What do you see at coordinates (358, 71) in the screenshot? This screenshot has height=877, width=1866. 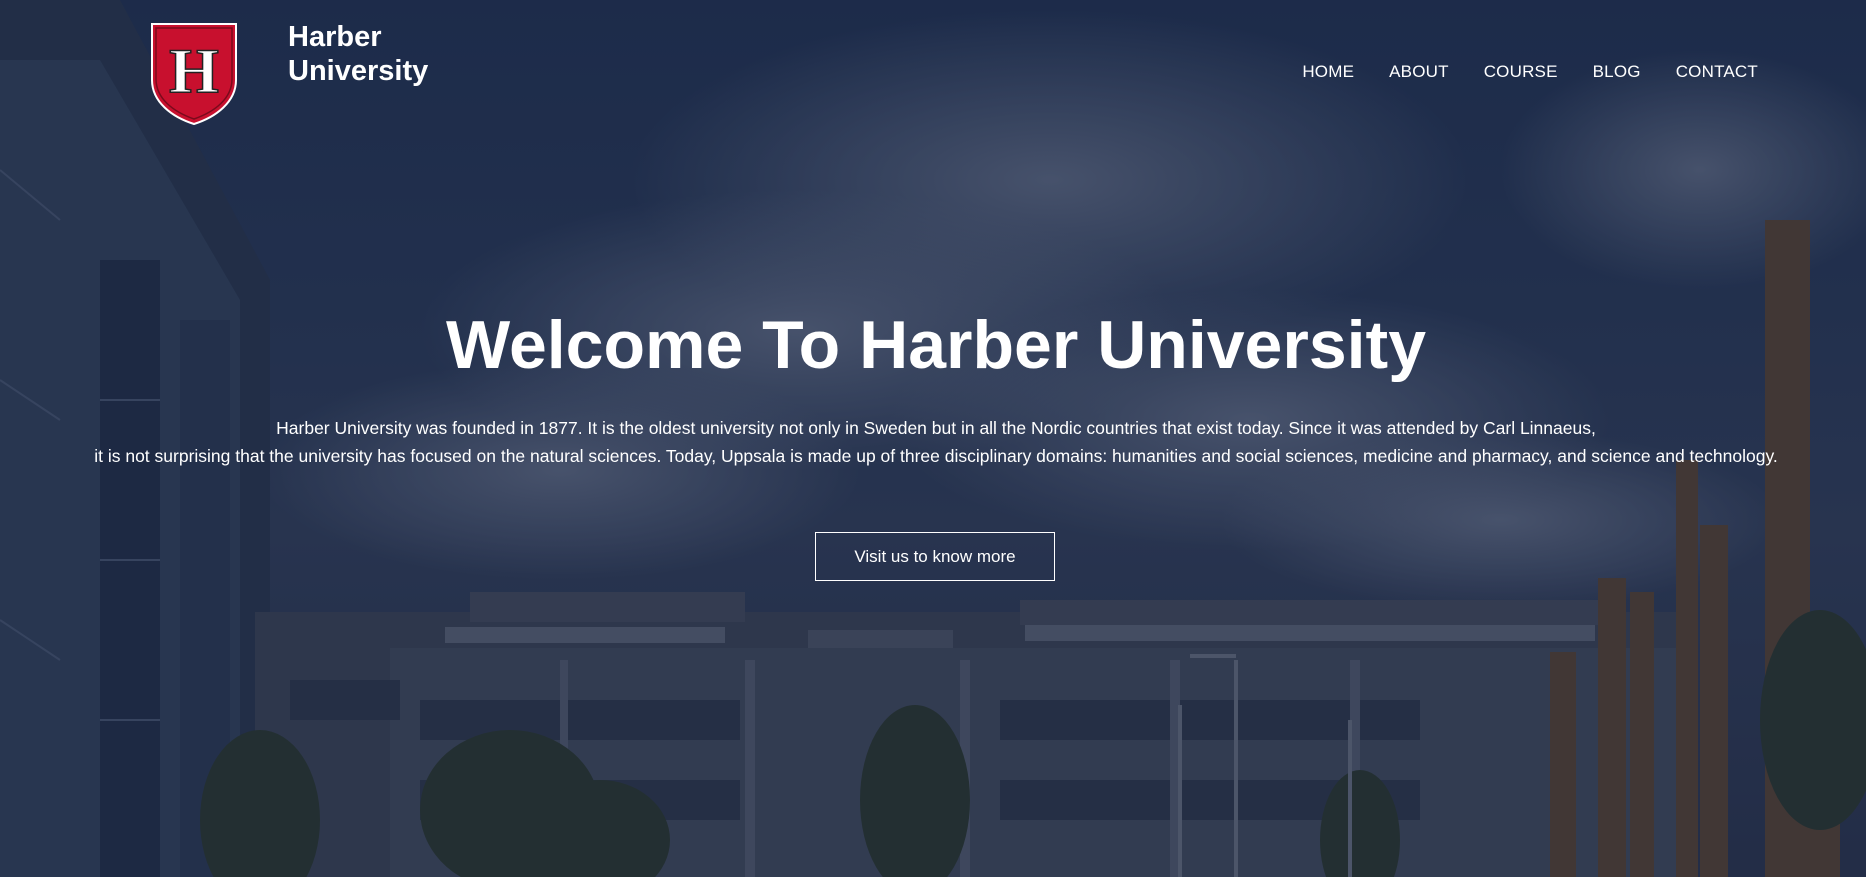 I see `brand-name-line2: University` at bounding box center [358, 71].